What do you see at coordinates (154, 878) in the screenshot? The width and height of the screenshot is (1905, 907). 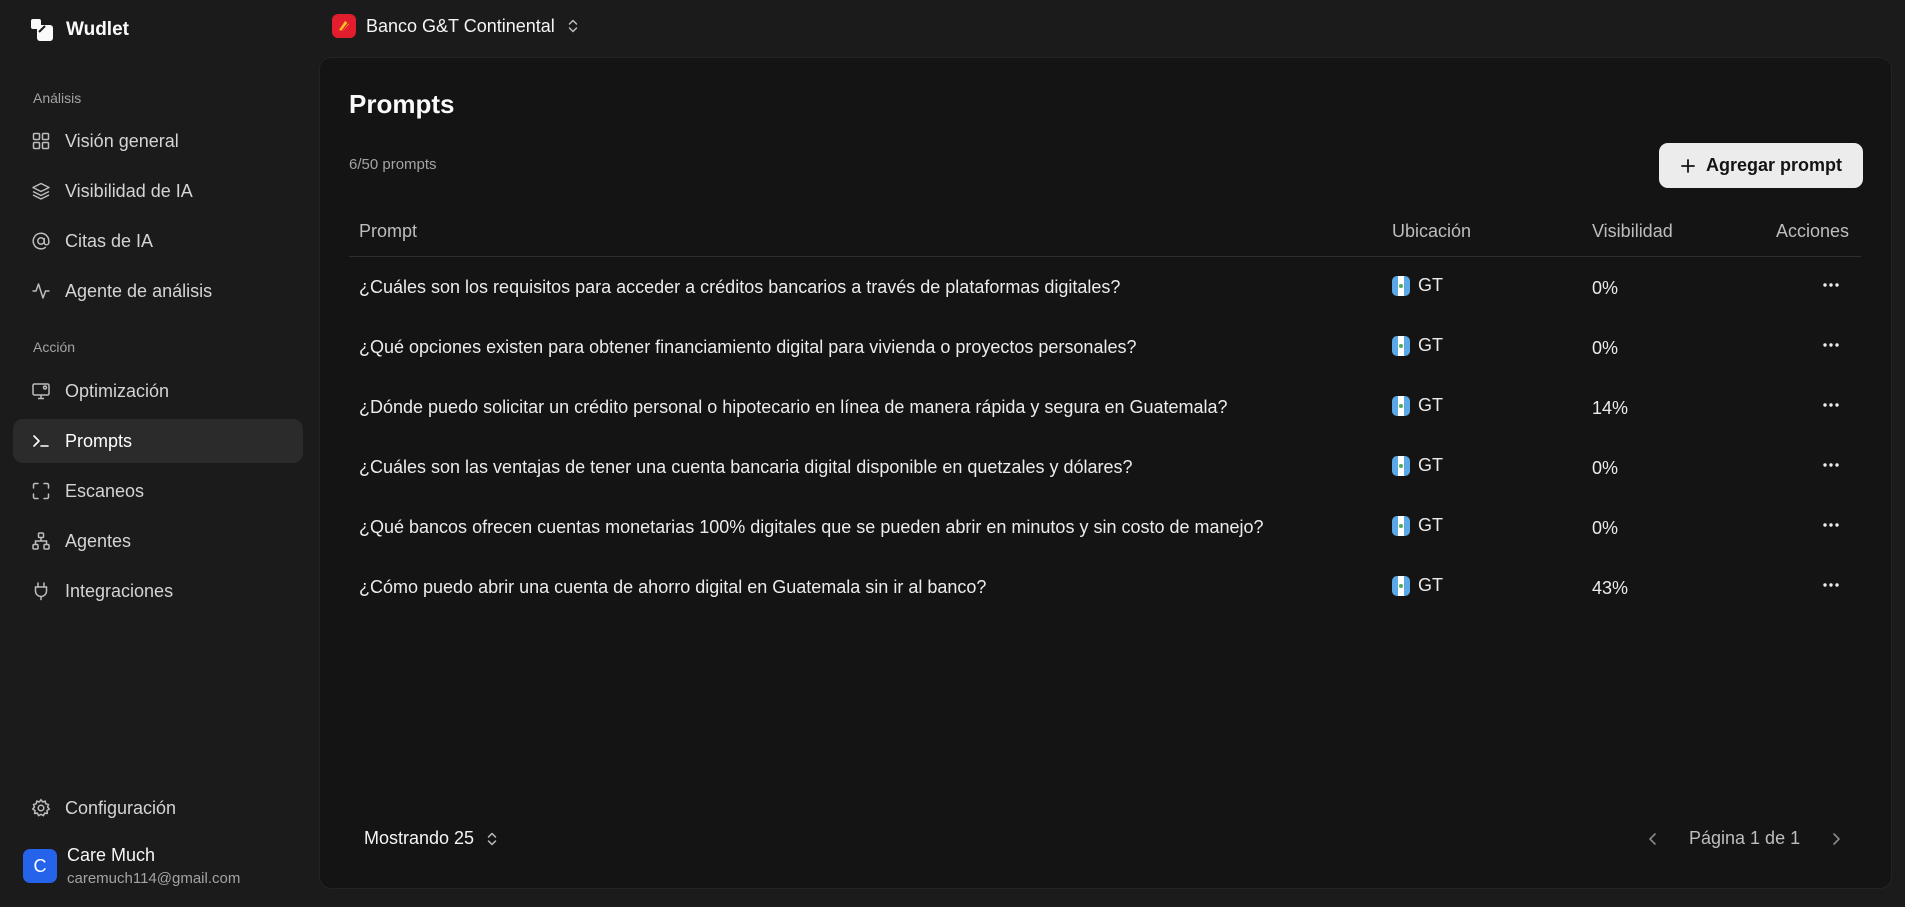 I see `user-email: caremuch114@gmail.com` at bounding box center [154, 878].